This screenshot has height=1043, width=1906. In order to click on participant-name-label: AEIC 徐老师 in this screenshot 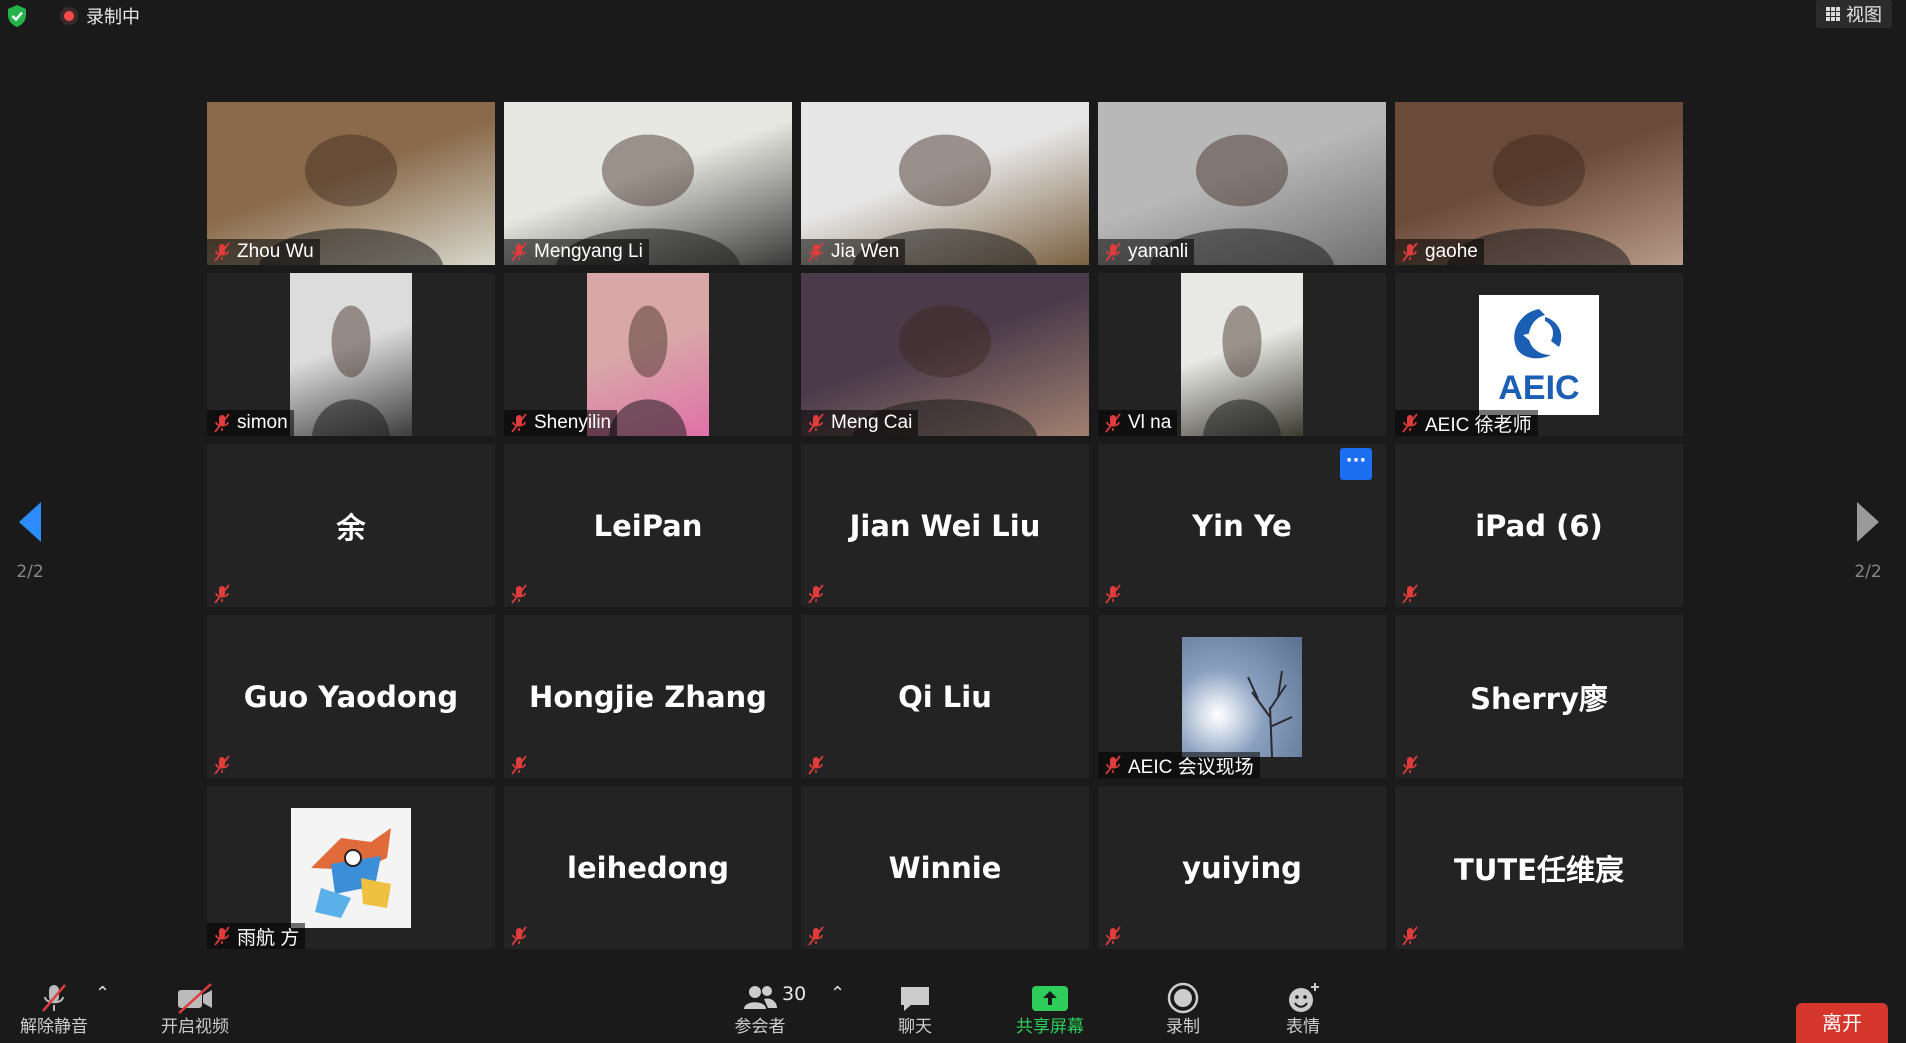, I will do `click(1466, 423)`.